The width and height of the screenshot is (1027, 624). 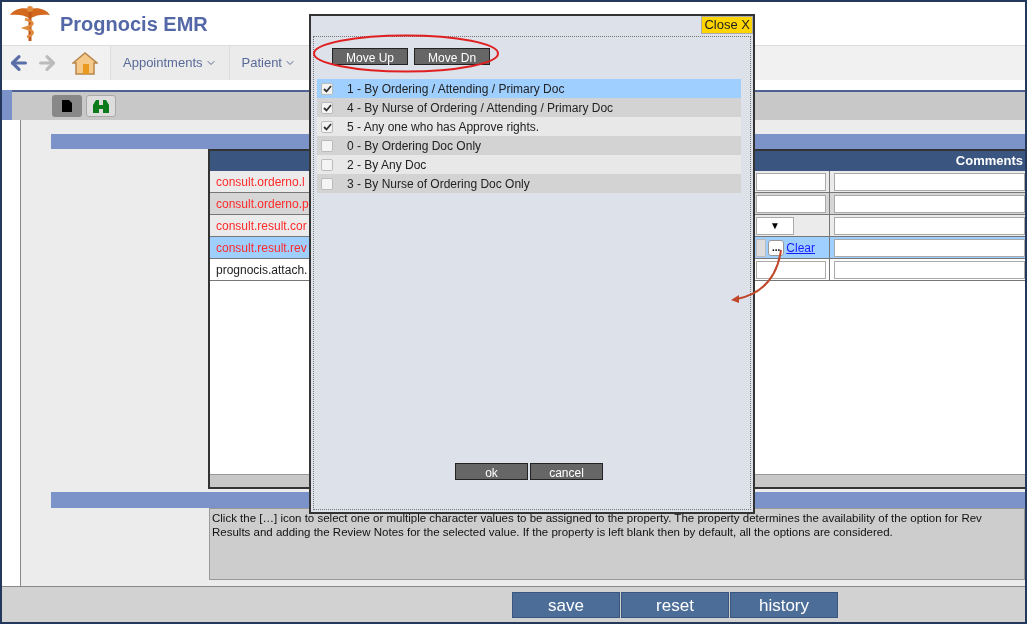 I want to click on footer-button: save, so click(x=566, y=604).